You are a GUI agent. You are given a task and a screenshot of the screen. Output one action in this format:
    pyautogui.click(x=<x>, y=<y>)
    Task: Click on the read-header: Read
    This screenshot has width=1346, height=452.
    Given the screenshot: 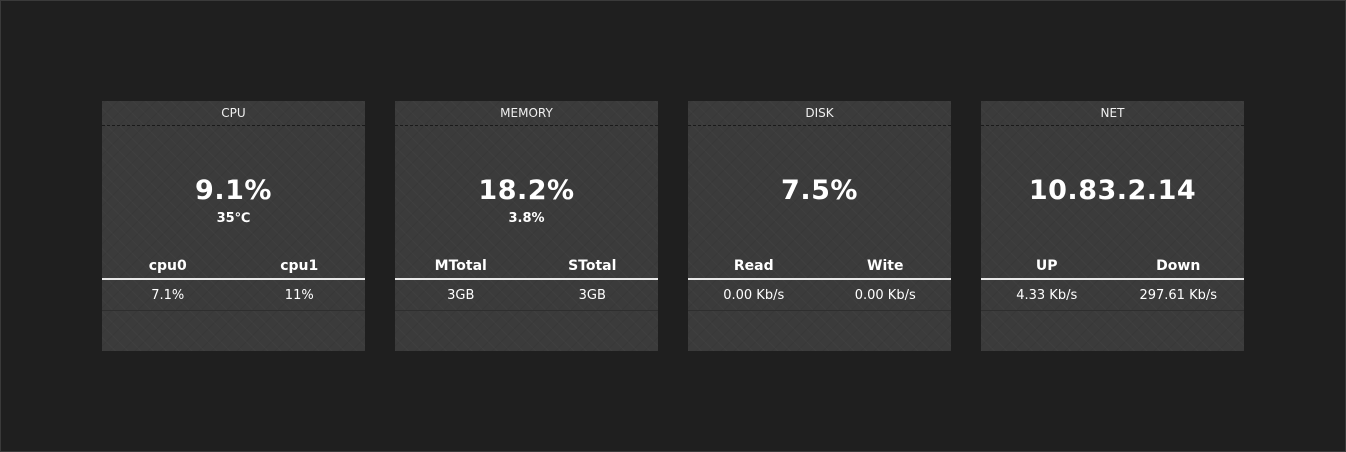 What is the action you would take?
    pyautogui.click(x=753, y=266)
    